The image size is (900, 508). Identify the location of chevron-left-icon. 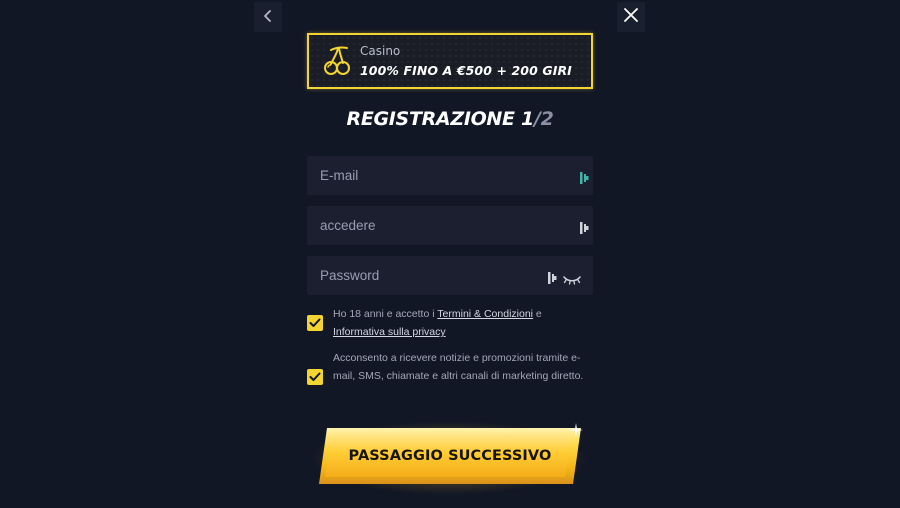
(268, 17).